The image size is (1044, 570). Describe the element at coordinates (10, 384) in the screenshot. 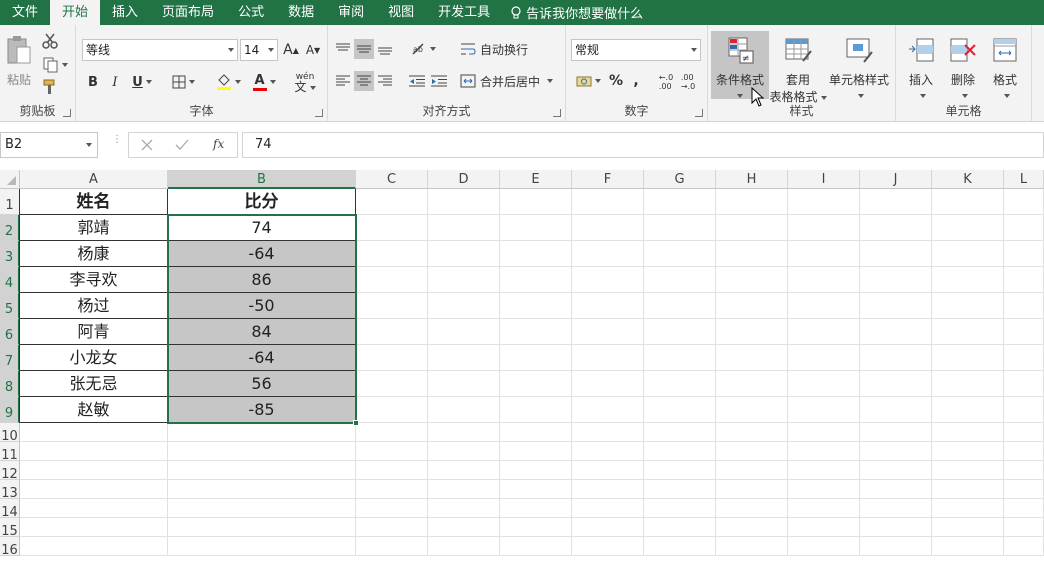

I see `row-header-8: 8` at that location.